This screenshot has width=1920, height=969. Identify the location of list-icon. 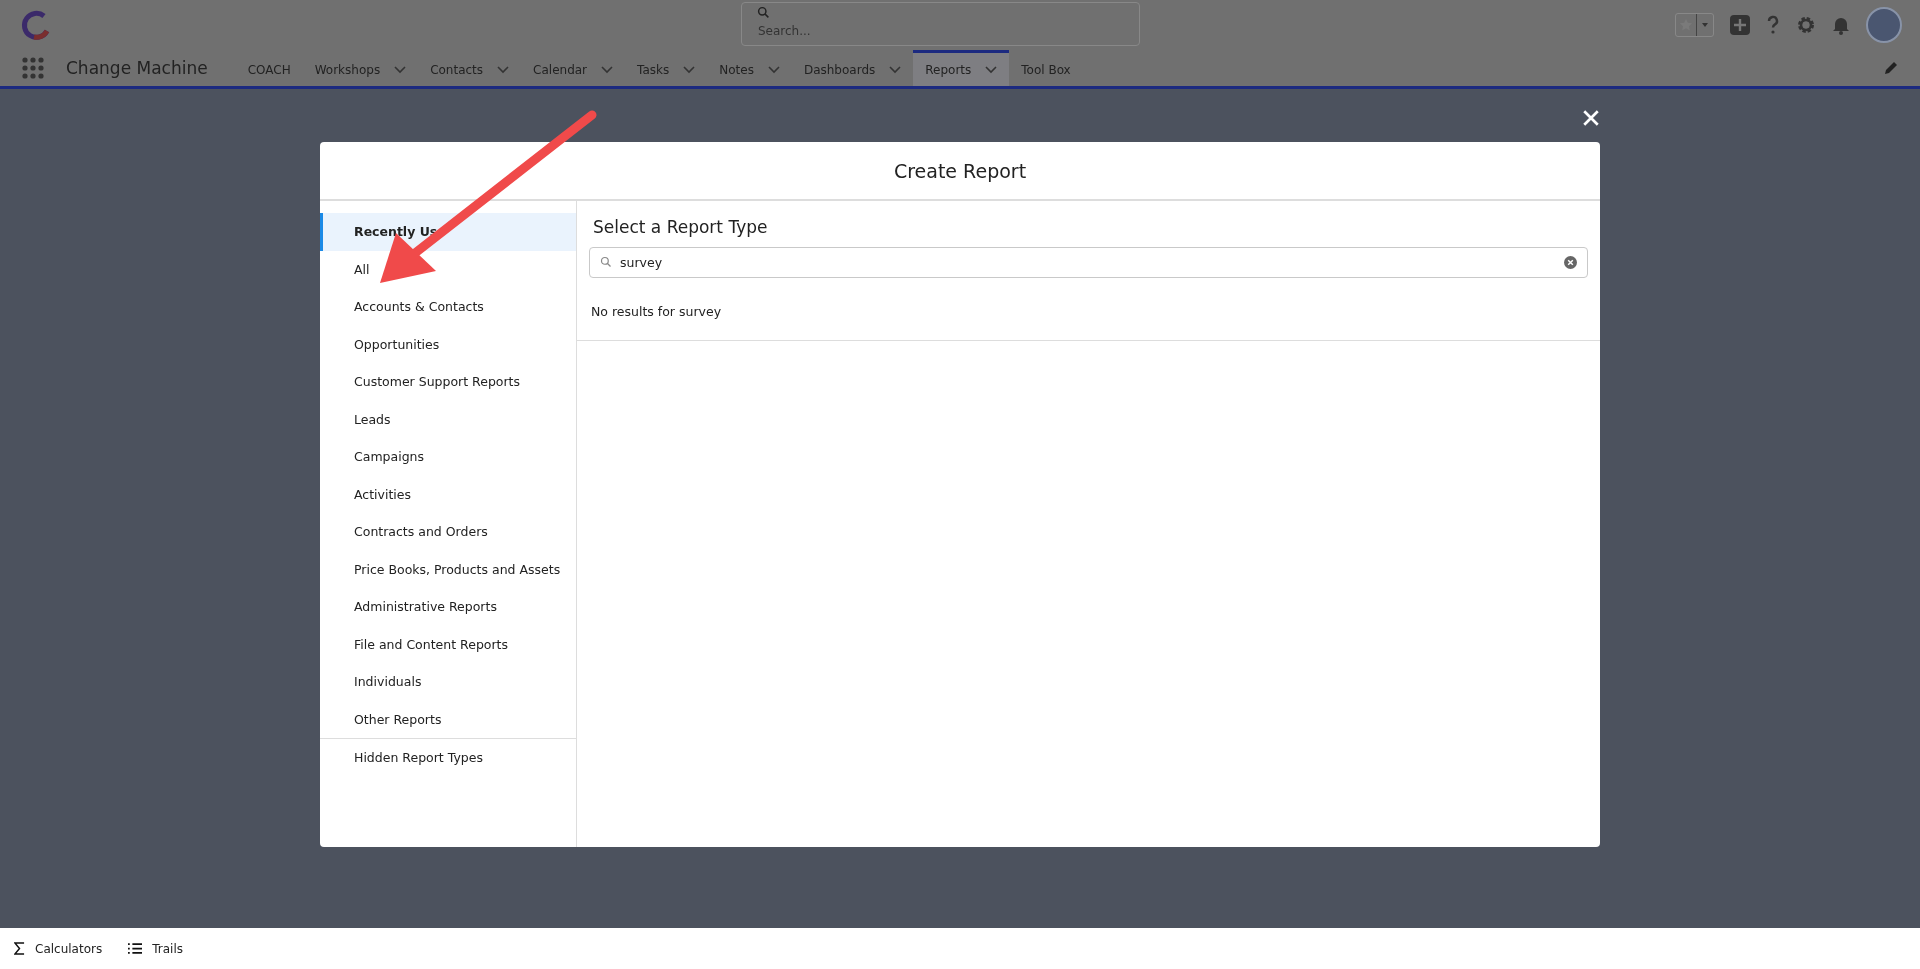
(135, 948).